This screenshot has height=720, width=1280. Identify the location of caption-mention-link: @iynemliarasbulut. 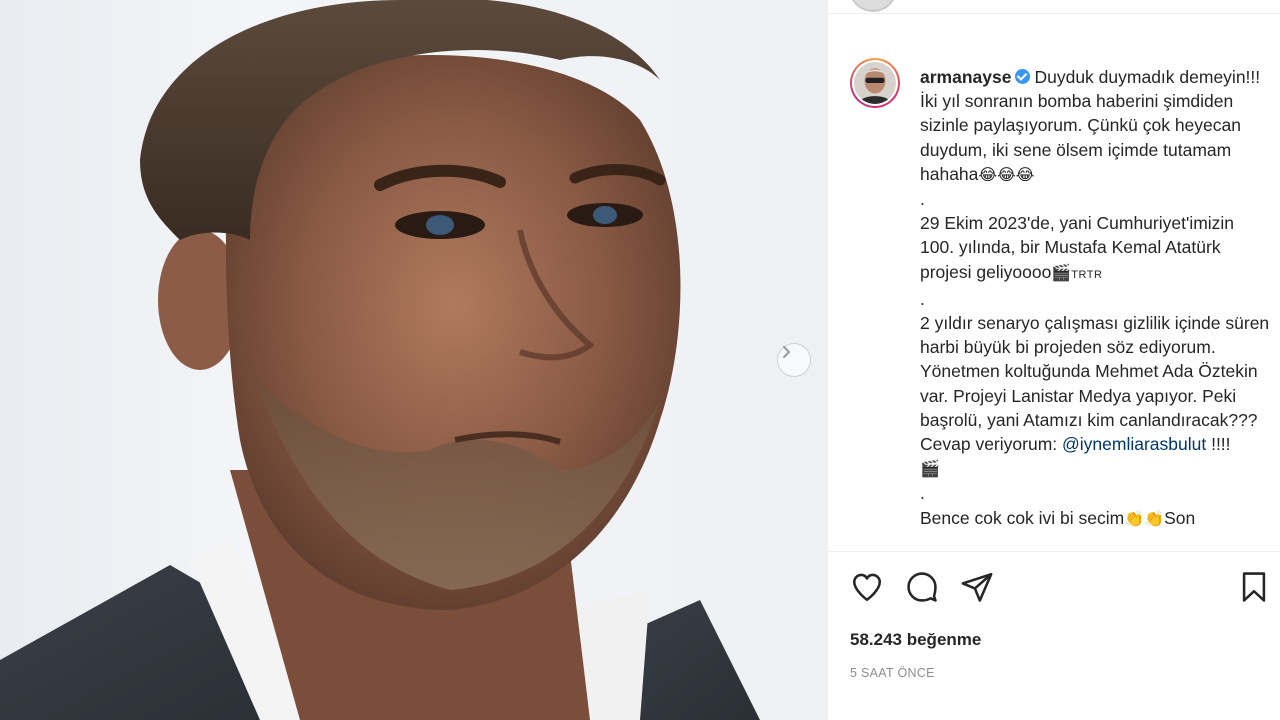
(1134, 444).